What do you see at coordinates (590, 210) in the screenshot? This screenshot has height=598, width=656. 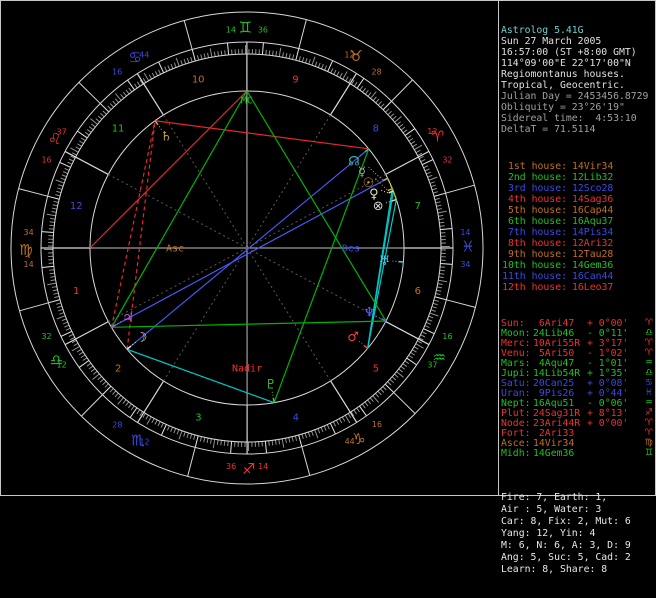 I see `house-cusp-value: 16Cap44` at bounding box center [590, 210].